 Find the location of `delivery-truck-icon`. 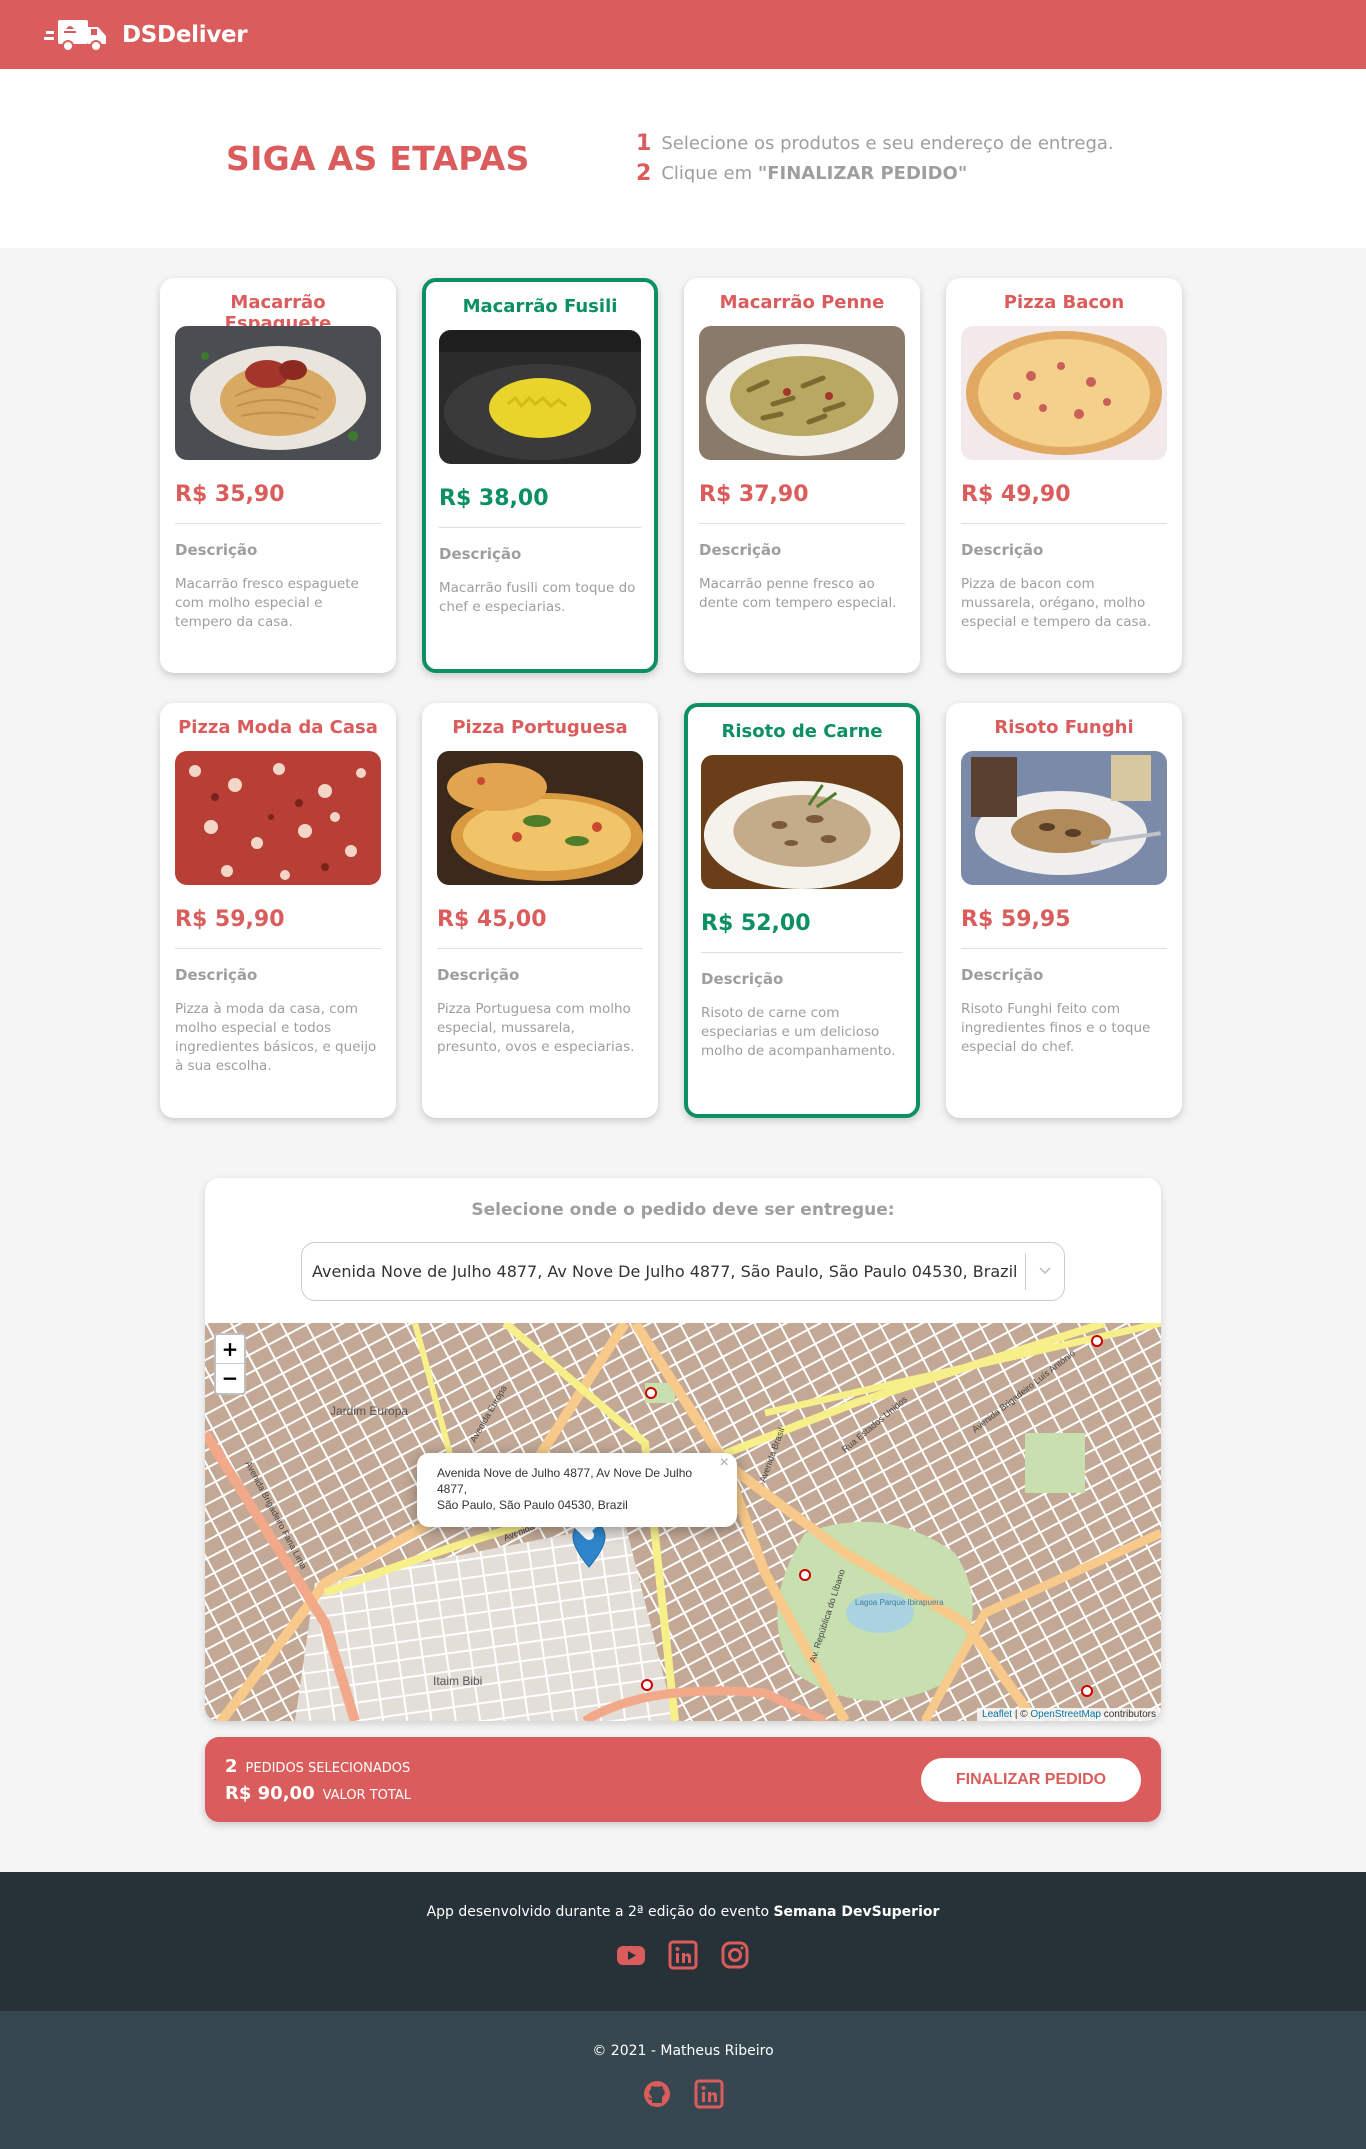

delivery-truck-icon is located at coordinates (76, 35).